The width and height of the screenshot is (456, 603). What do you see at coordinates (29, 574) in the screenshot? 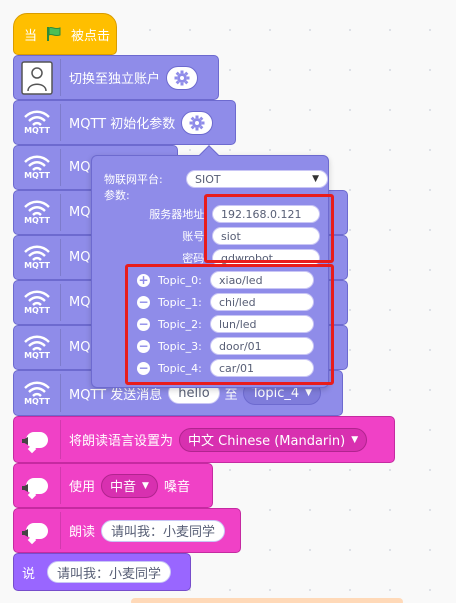
I see `say-label: 说` at bounding box center [29, 574].